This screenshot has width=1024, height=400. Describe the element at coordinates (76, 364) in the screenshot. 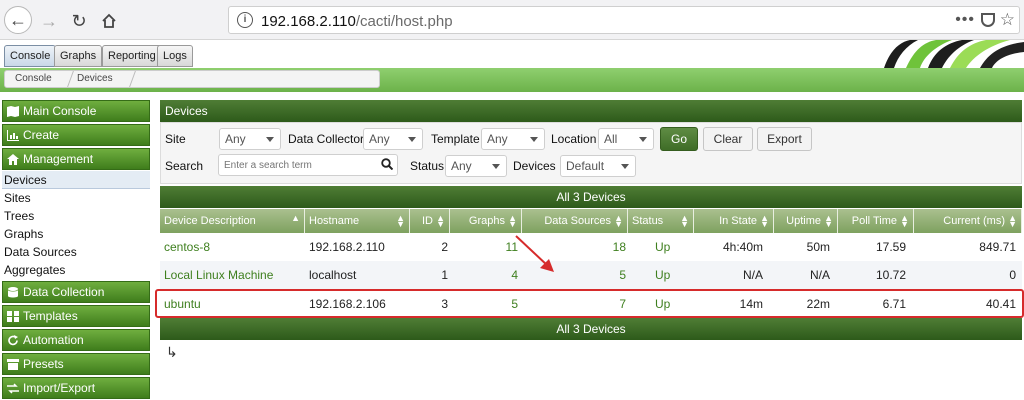

I see `sidebar-header-presets: Presets` at that location.